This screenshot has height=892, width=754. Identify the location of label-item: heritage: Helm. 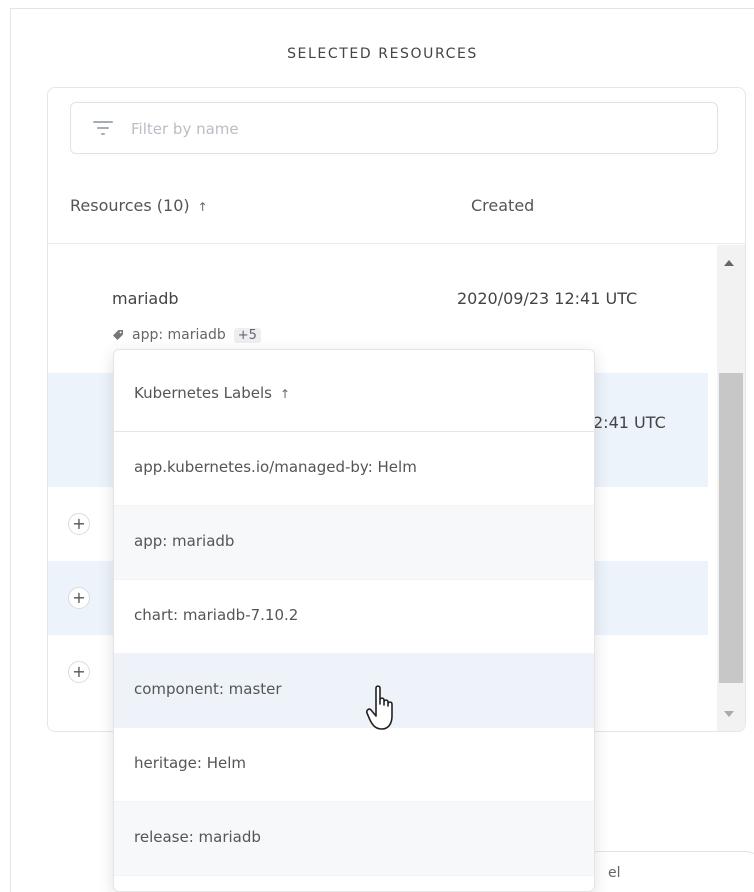
(354, 765).